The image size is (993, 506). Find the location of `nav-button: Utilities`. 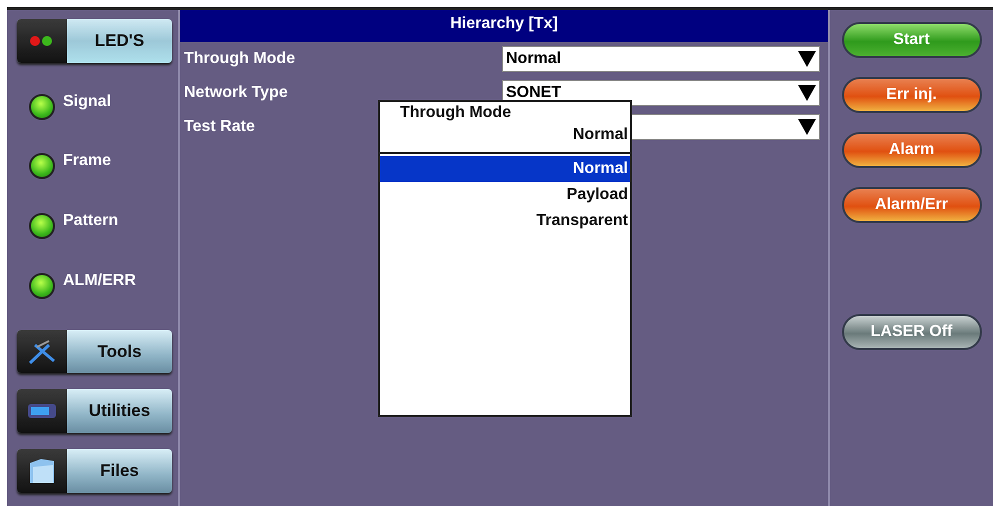

nav-button: Utilities is located at coordinates (94, 411).